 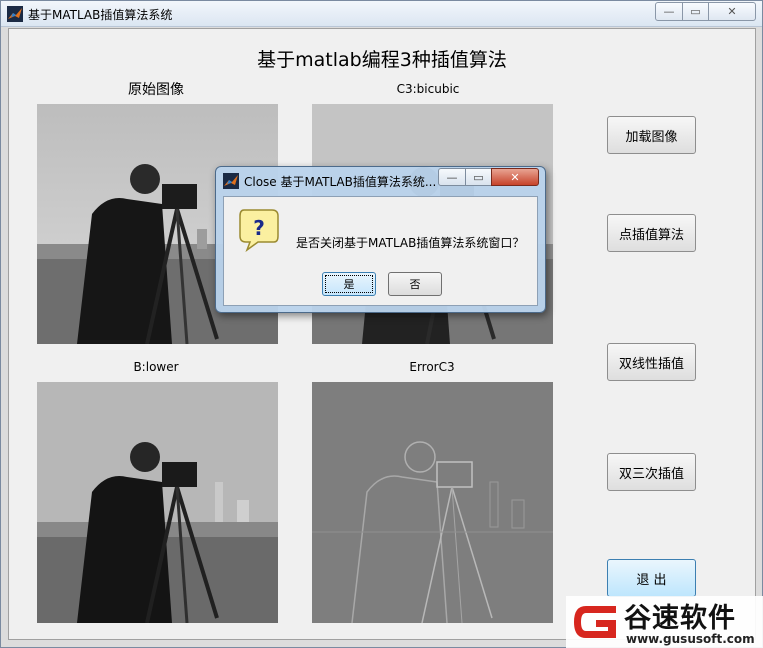 What do you see at coordinates (432, 502) in the screenshot?
I see `error-image` at bounding box center [432, 502].